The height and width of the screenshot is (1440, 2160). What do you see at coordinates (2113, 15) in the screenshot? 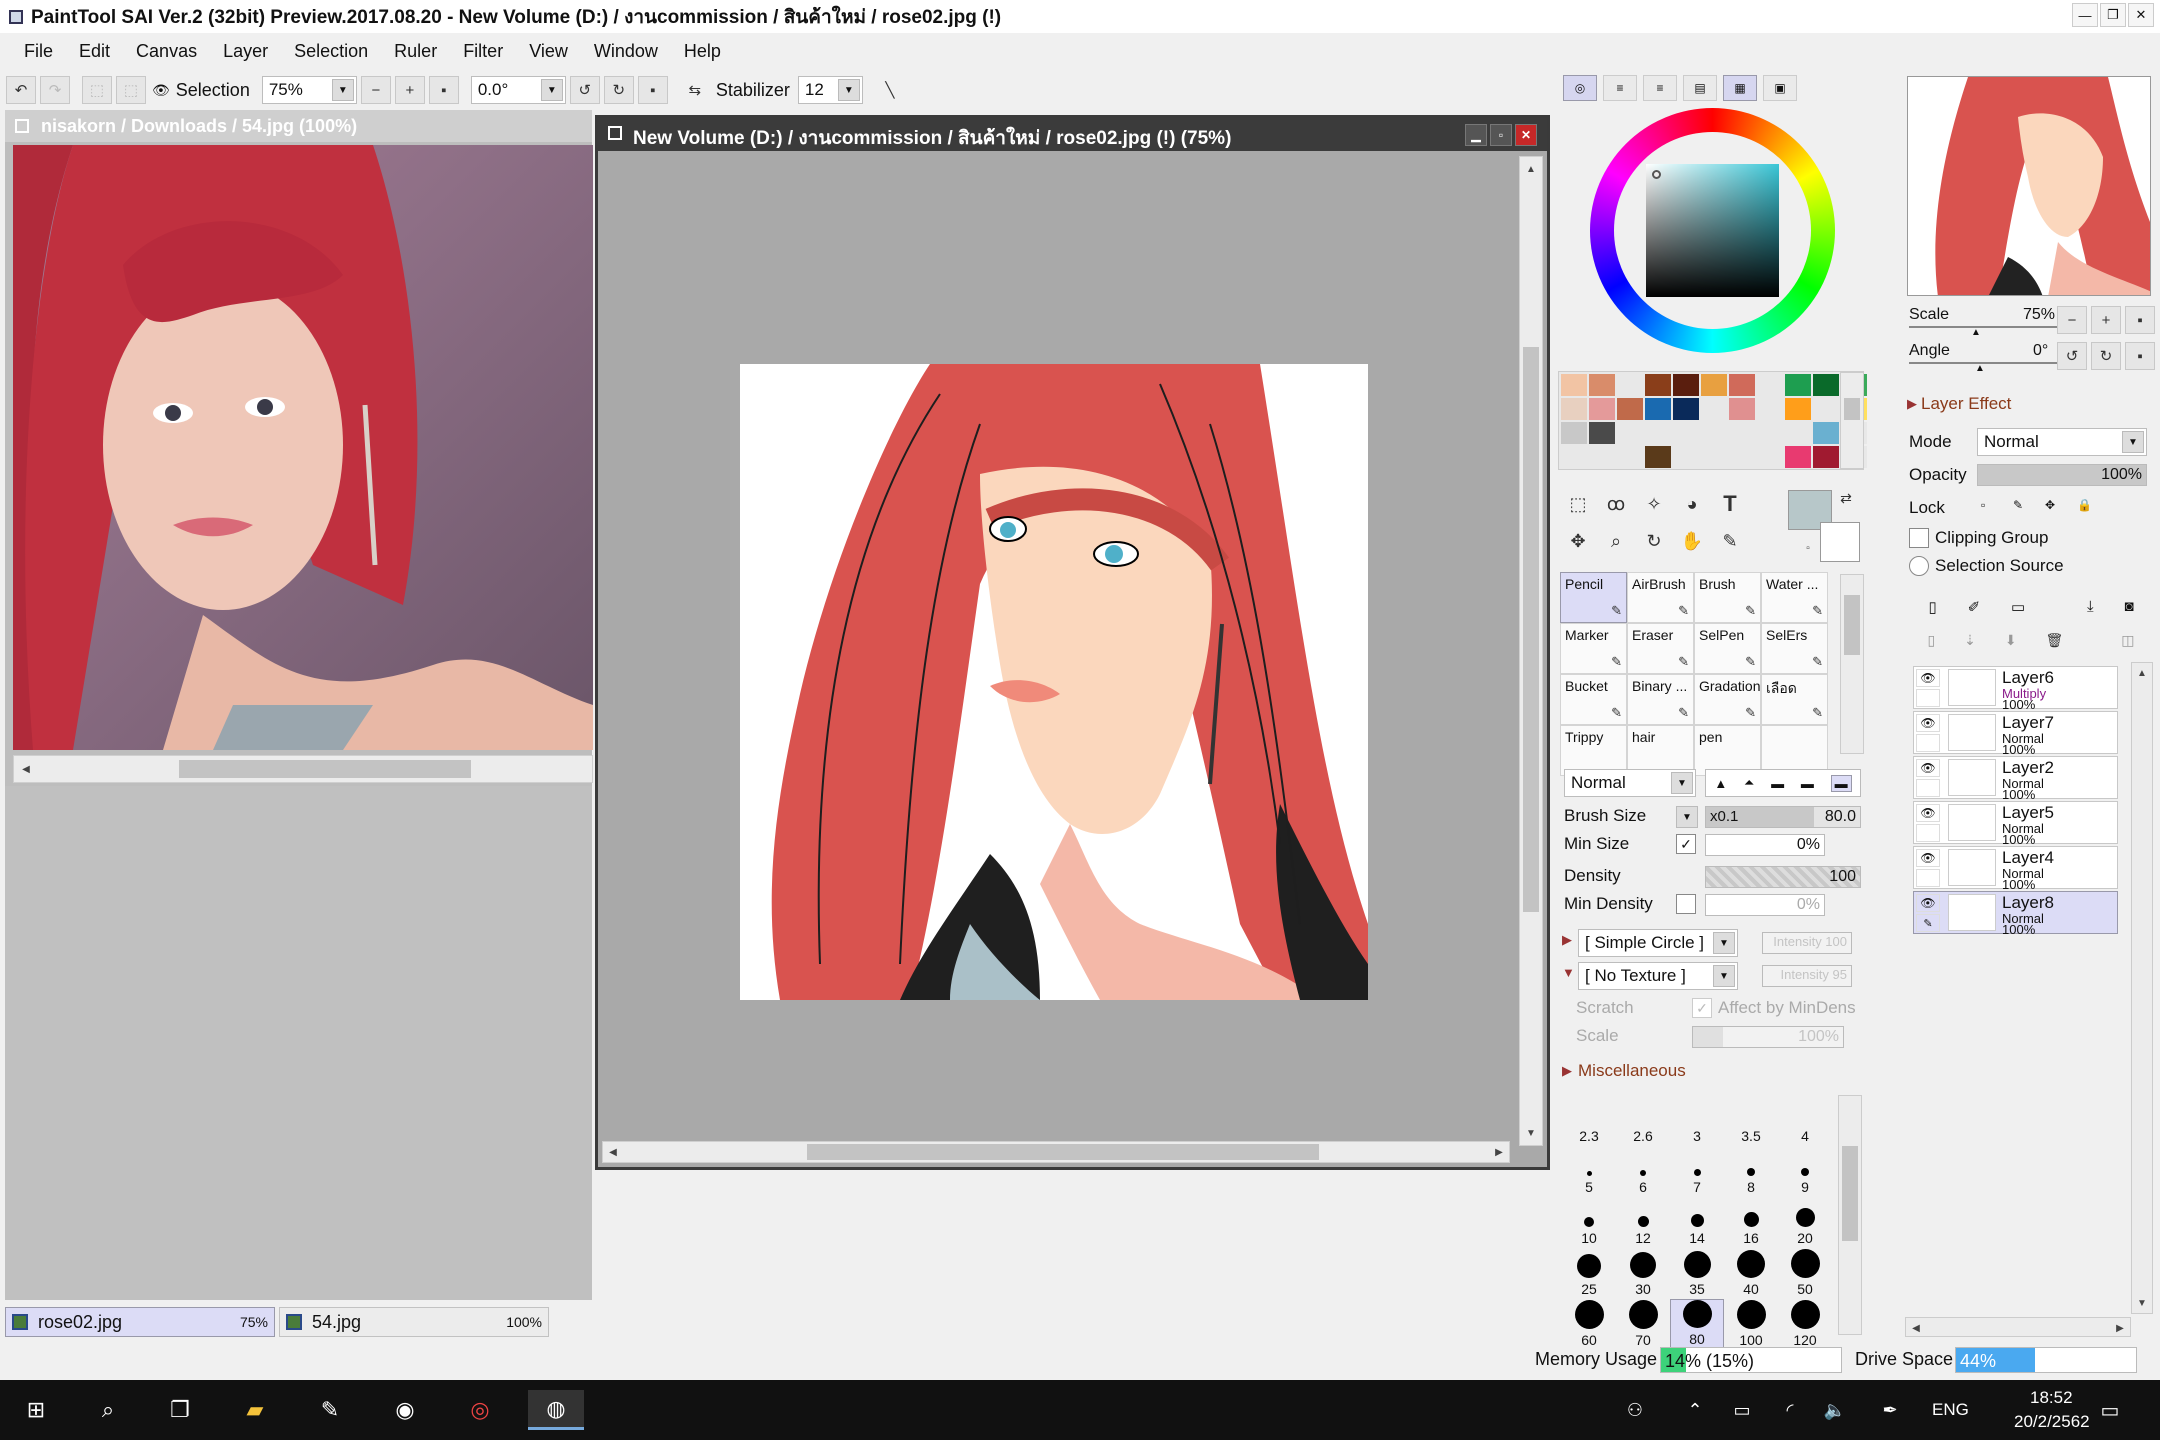
I see `maximize-button: ❐` at bounding box center [2113, 15].